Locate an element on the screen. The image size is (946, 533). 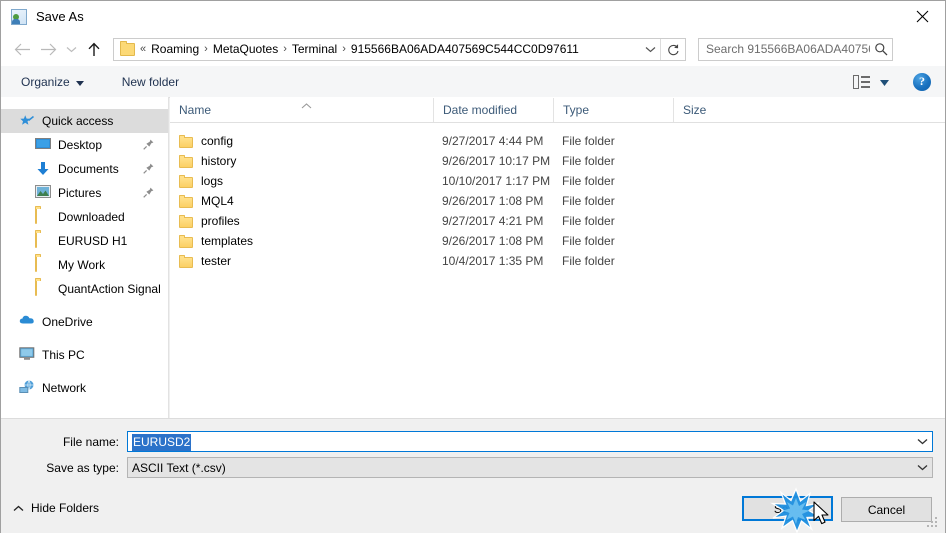
save-as-type-value: ASCII Text (*.csv) is located at coordinates (179, 467).